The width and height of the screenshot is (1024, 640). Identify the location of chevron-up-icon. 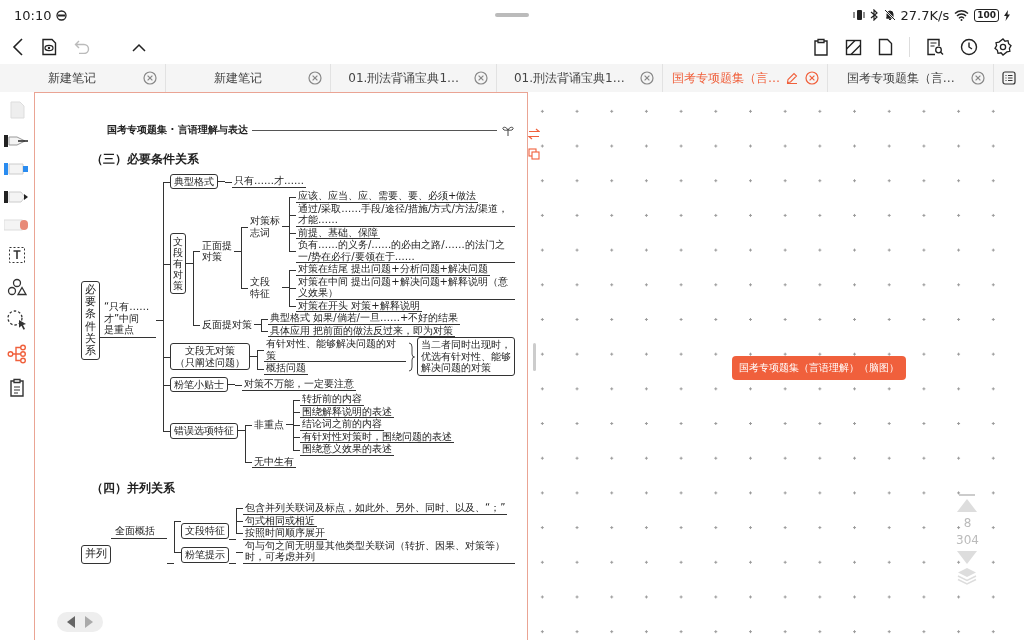
(139, 47).